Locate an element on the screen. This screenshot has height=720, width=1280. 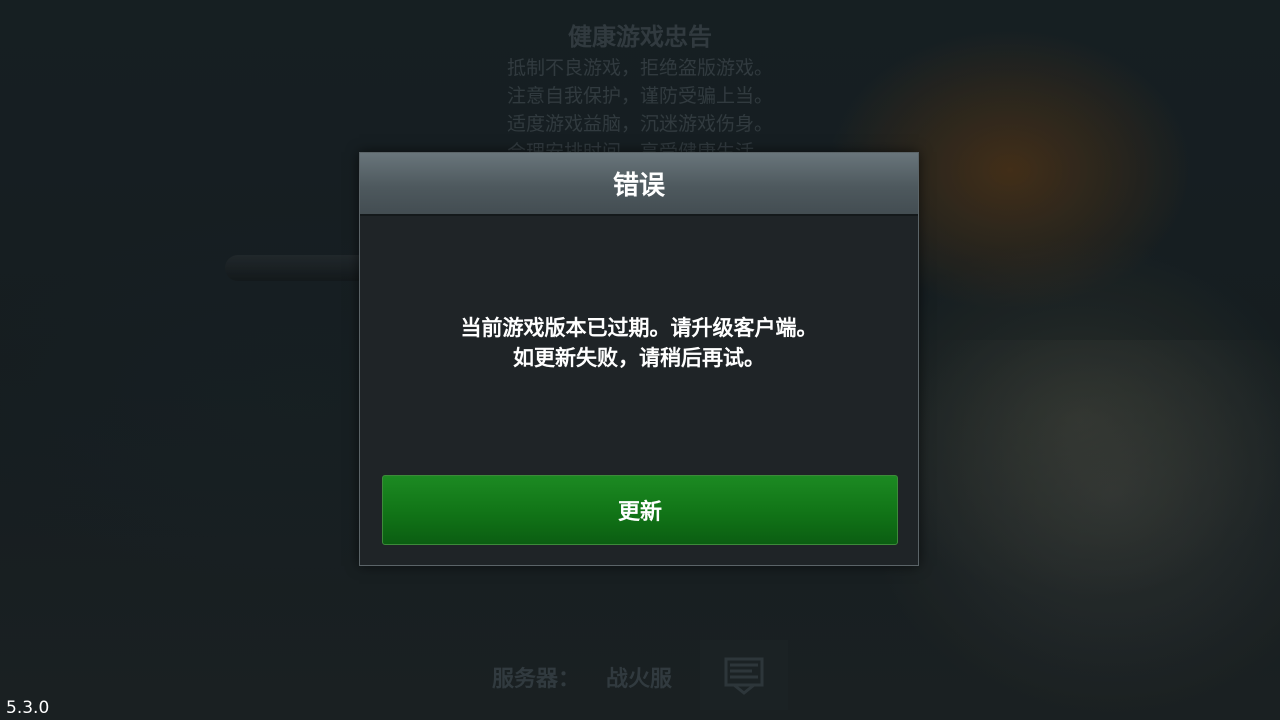
dialog-header: 错误 is located at coordinates (639, 184).